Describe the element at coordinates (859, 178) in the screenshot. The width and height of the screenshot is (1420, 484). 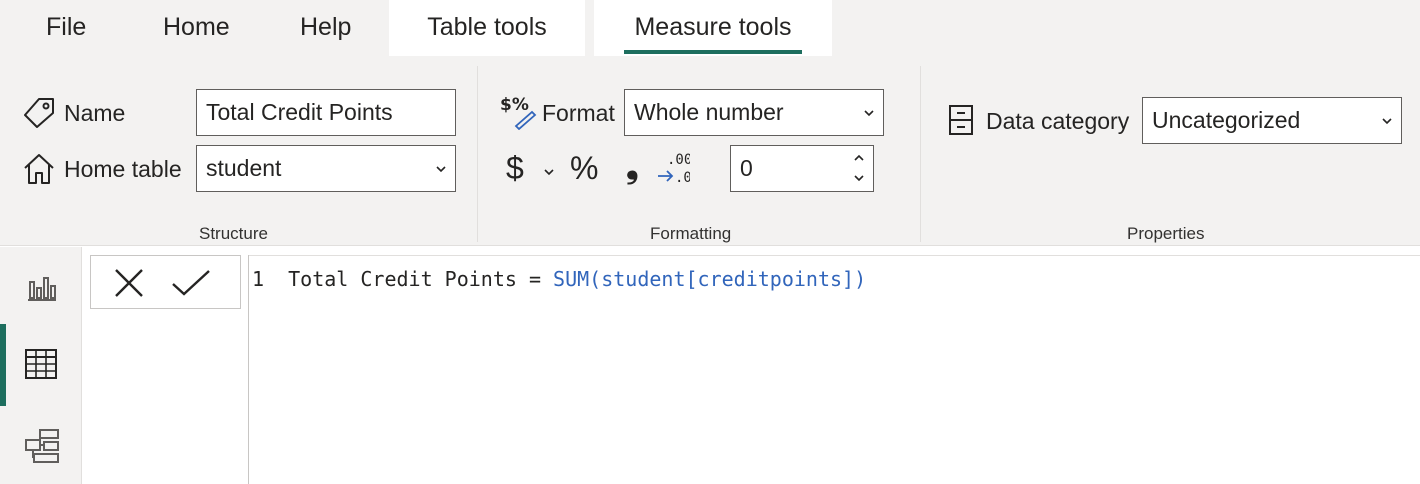
I see `stepper-down-icon` at that location.